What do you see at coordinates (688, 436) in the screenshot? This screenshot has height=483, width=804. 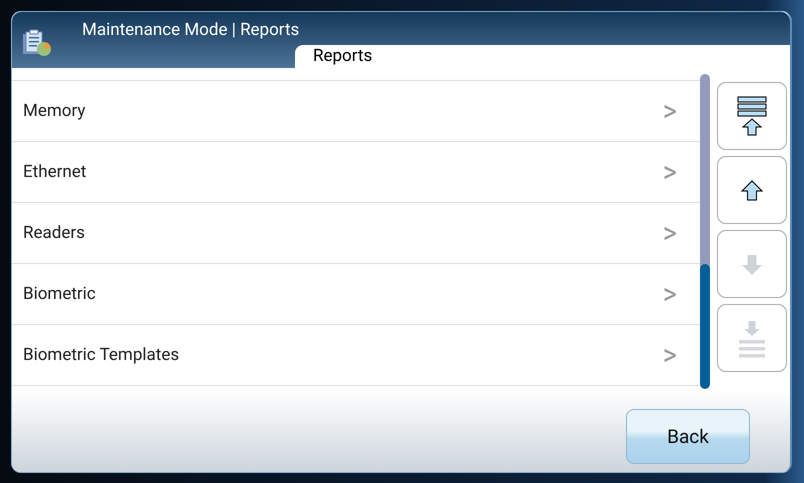 I see `back-button: Back` at bounding box center [688, 436].